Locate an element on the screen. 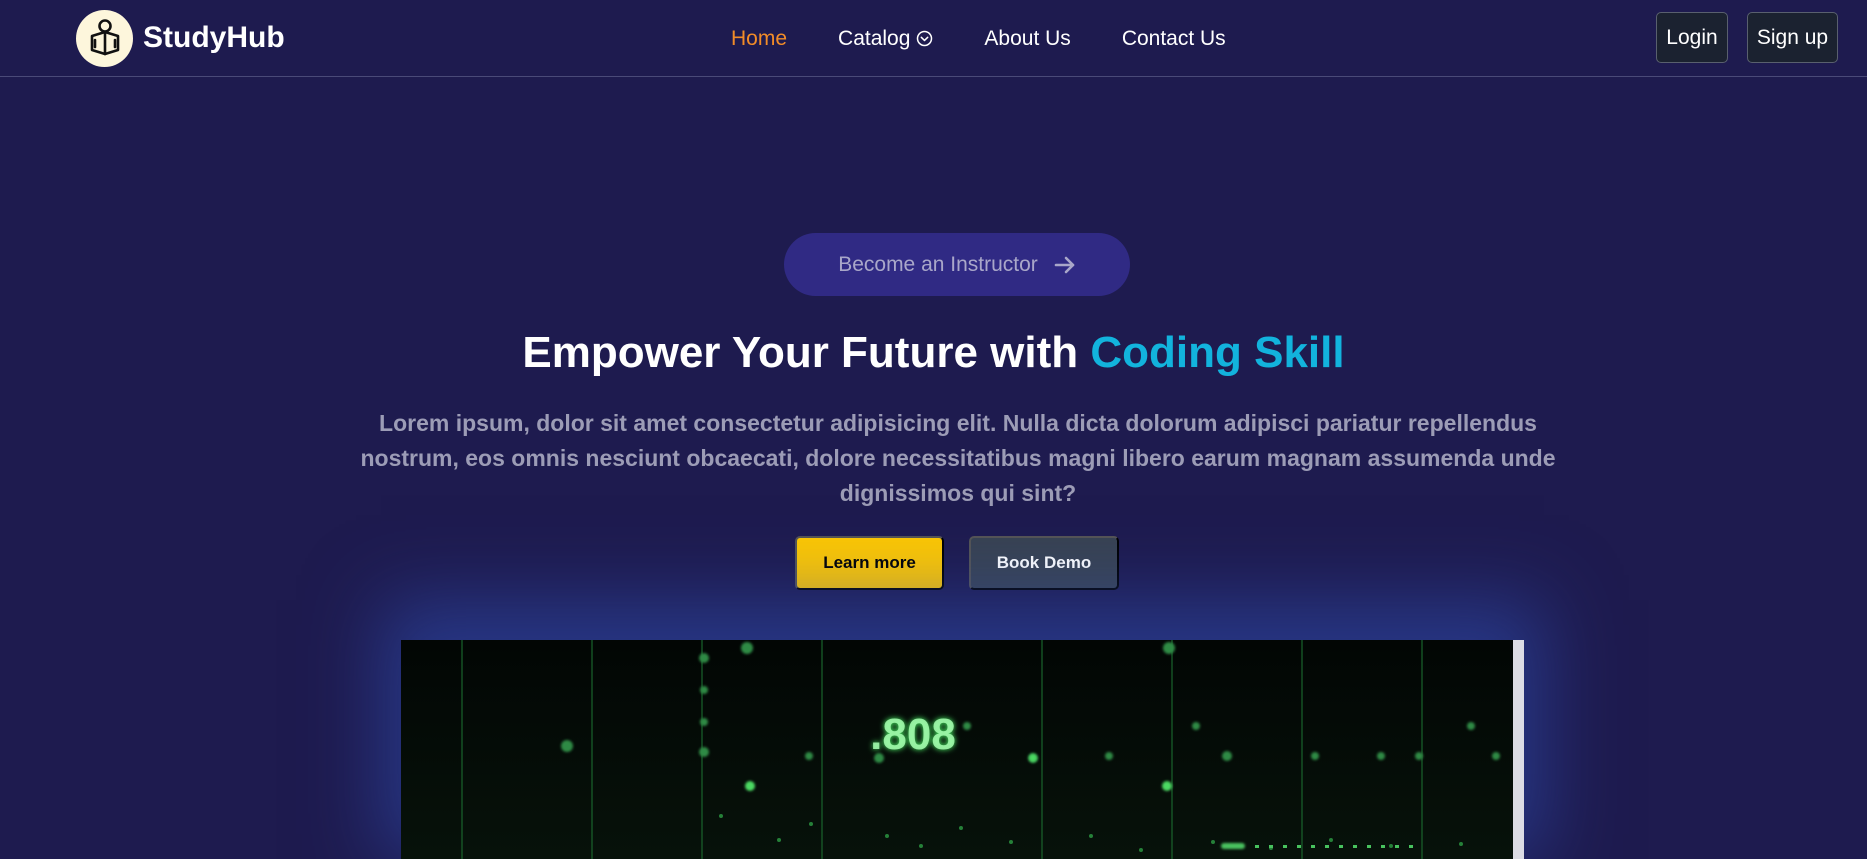 The width and height of the screenshot is (1867, 859). main-nav: Home Catalog About Us Contact Us is located at coordinates (978, 38).